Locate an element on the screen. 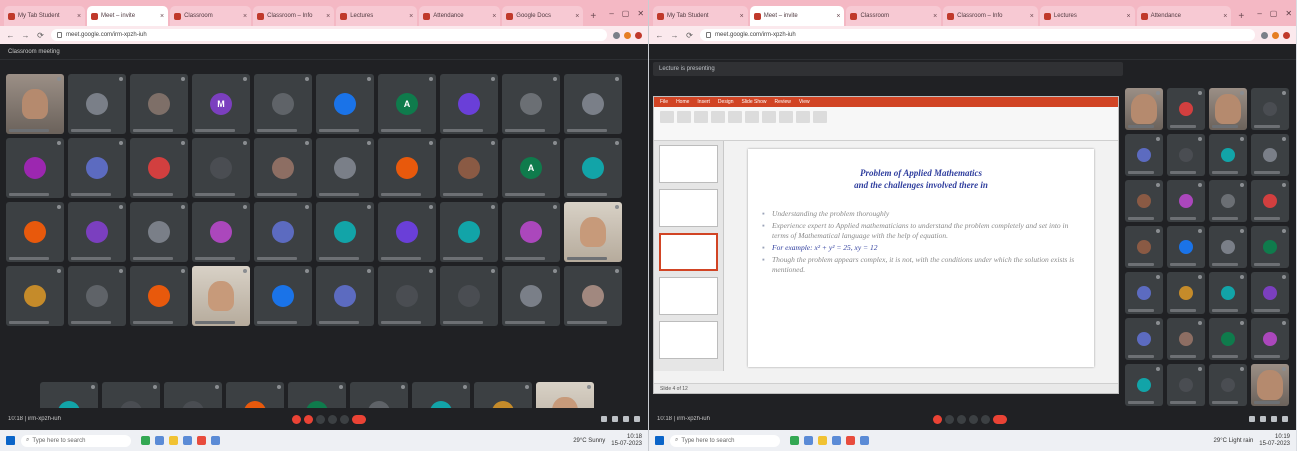  bold-icon is located at coordinates (718, 117).